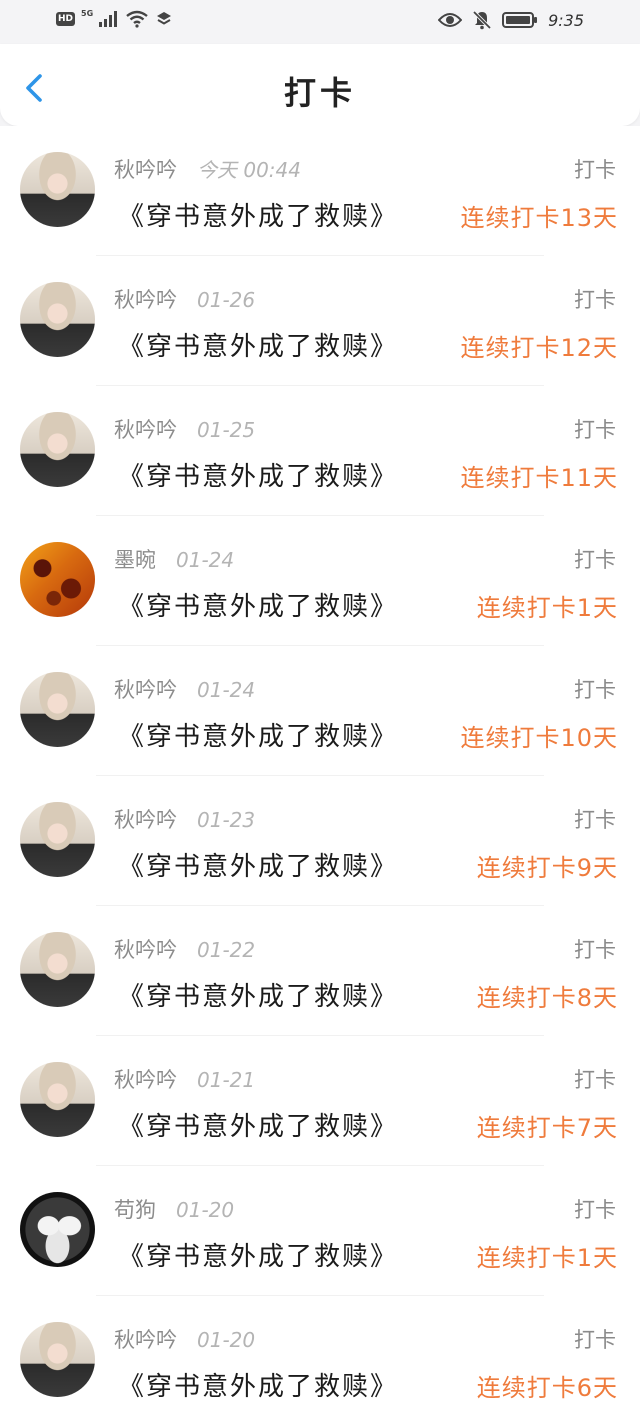 The width and height of the screenshot is (640, 1422). What do you see at coordinates (135, 559) in the screenshot?
I see `user-name: 墨晼` at bounding box center [135, 559].